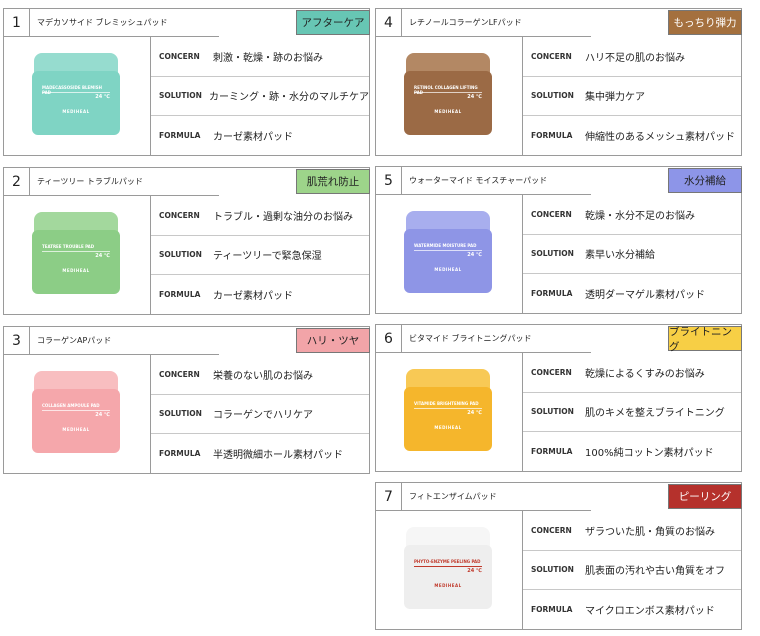 The image size is (760, 636). Describe the element at coordinates (268, 58) in the screenshot. I see `concern-value: 刺激・乾燥・跡のお悩み` at that location.